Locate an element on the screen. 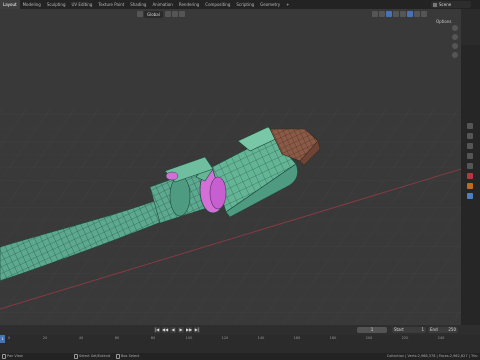  world-properties-icon is located at coordinates (470, 176).